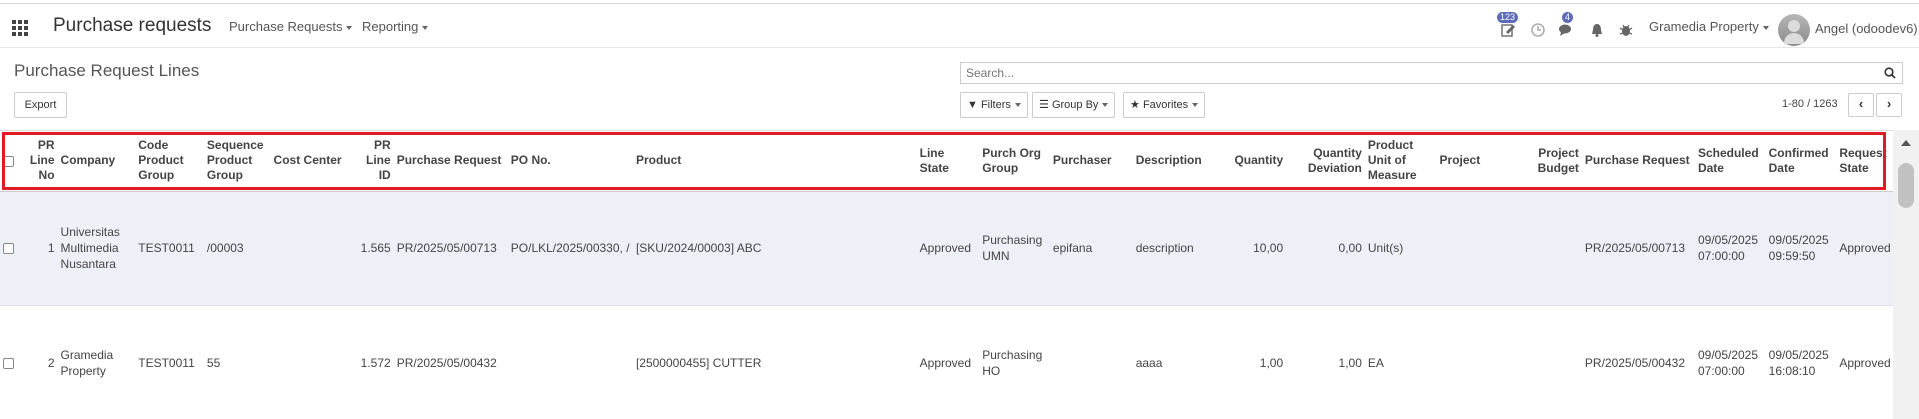  I want to click on table-cell: TEST0011, so click(169, 248).